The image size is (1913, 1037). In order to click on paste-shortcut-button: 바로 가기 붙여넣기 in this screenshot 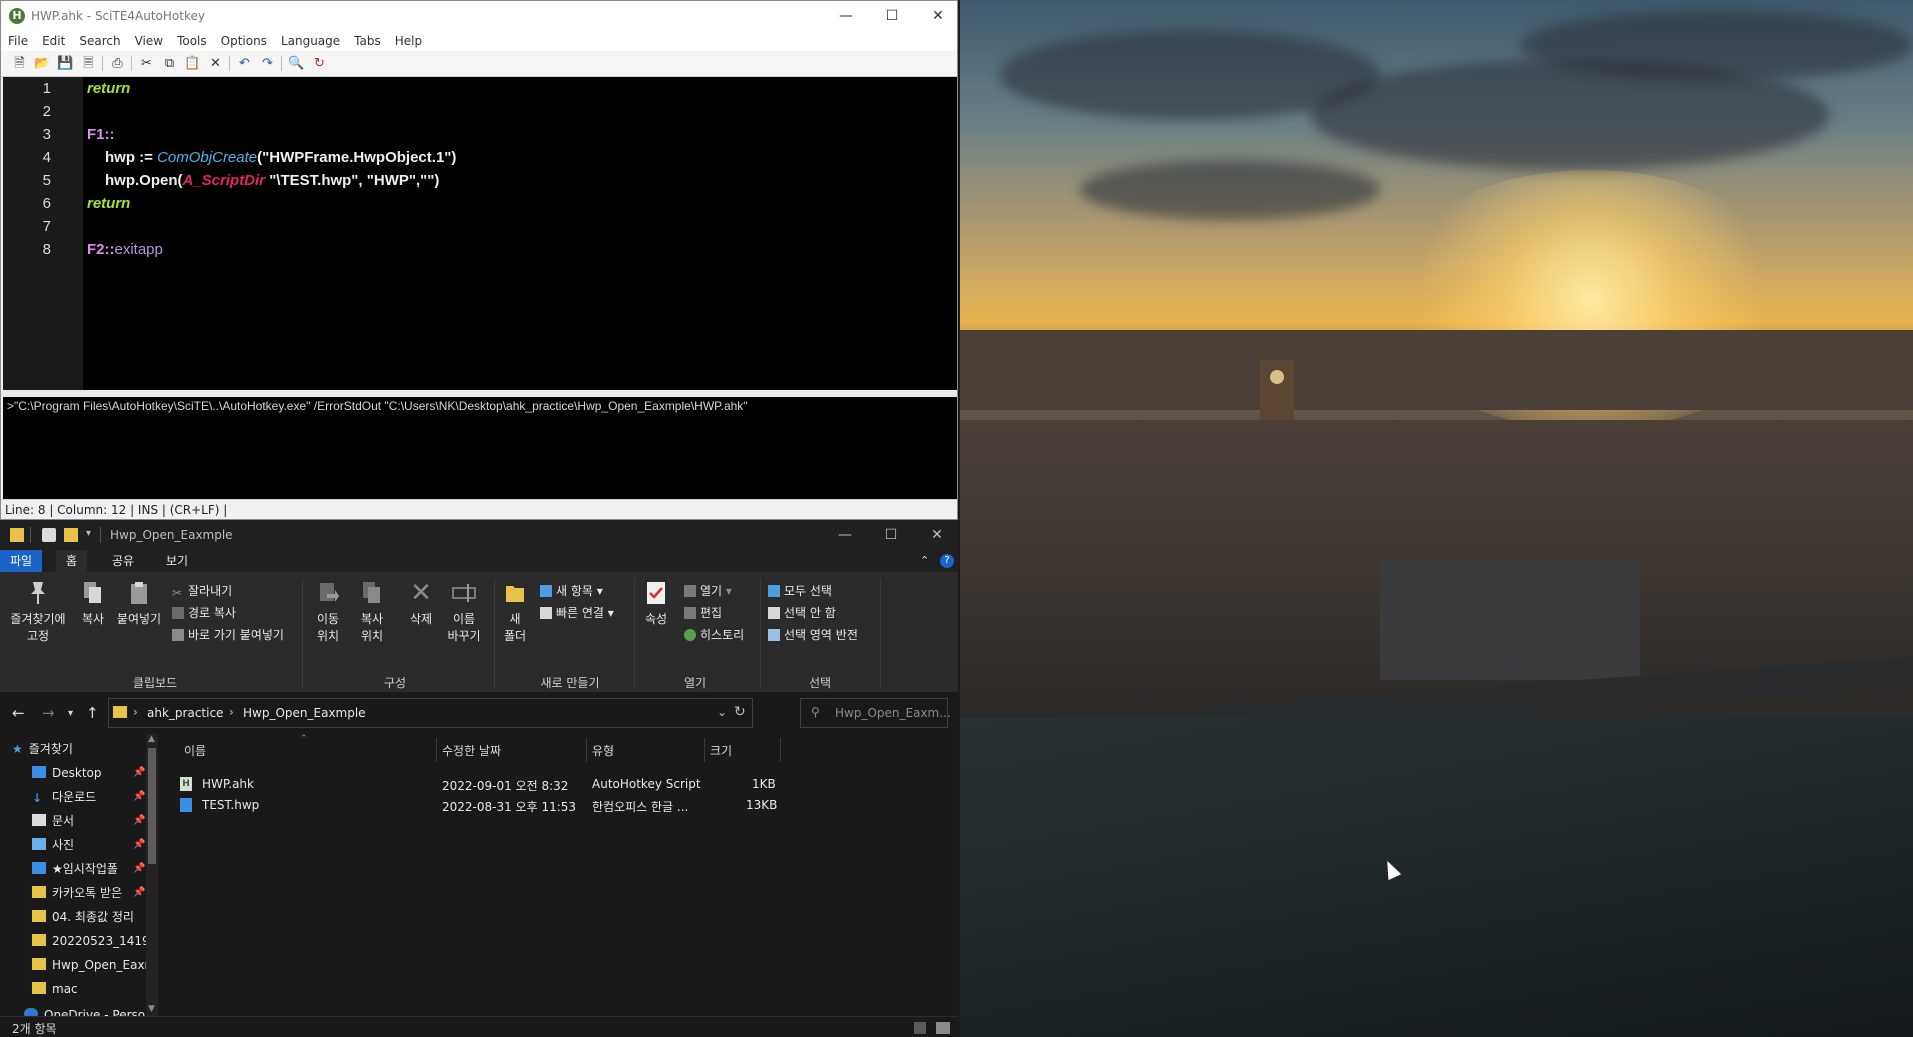, I will do `click(228, 634)`.